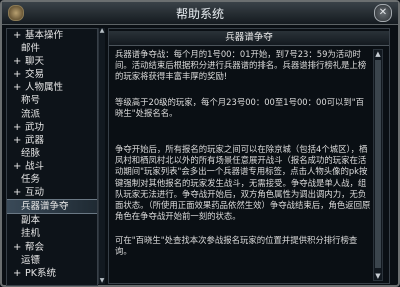 This screenshot has height=287, width=400. What do you see at coordinates (35, 166) in the screenshot?
I see `sidebar-item-label: 战斗` at bounding box center [35, 166].